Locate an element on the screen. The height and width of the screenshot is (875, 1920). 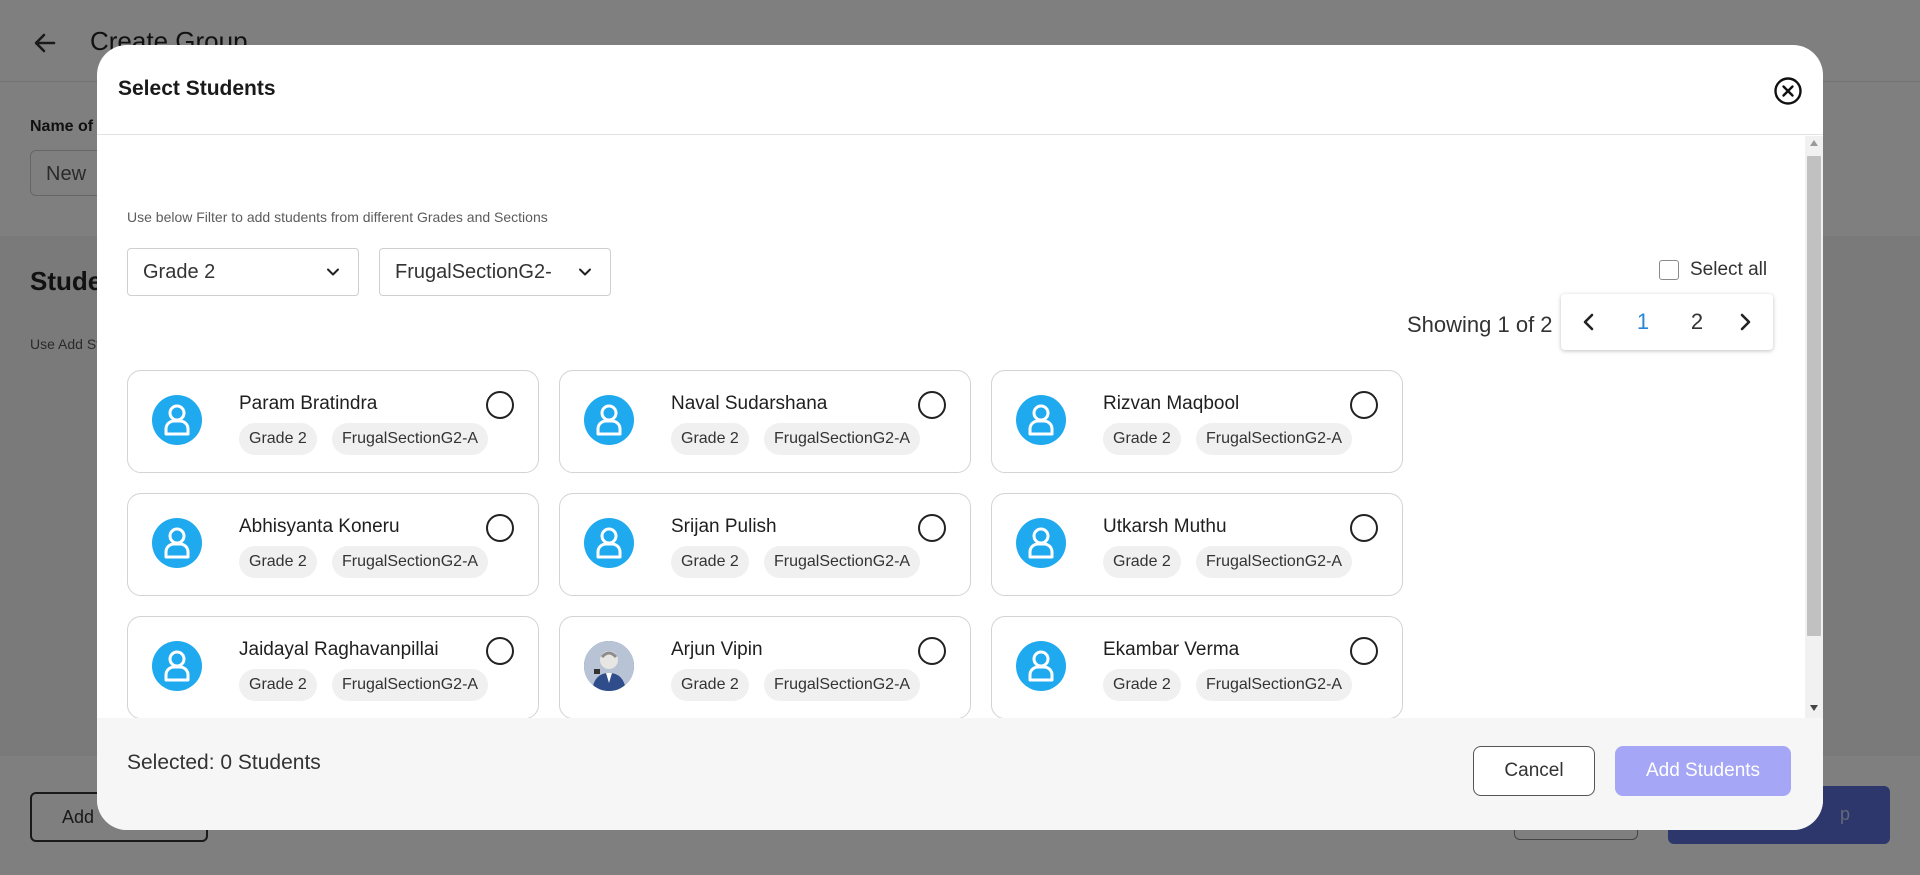
modal-header: Select Students is located at coordinates (960, 90).